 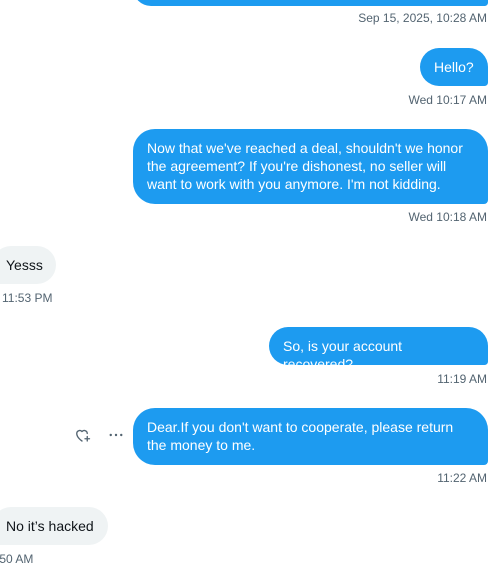 I want to click on message-bubble-outgoing: Hello?, so click(x=454, y=67).